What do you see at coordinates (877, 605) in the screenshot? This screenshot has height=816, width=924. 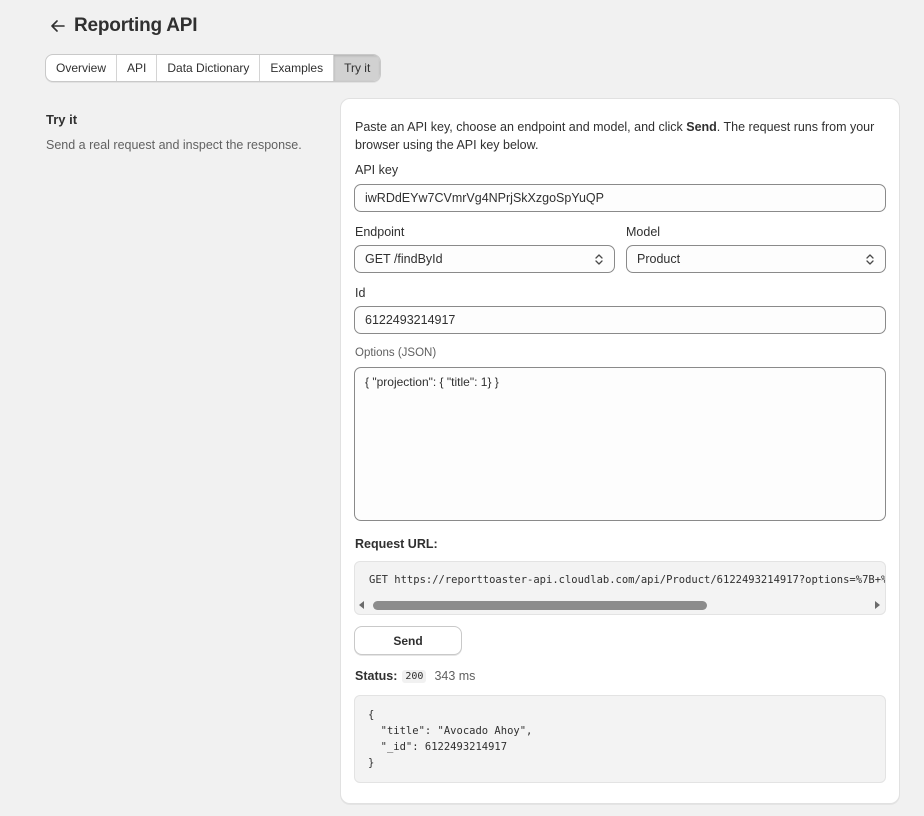 I see `scroll-right-icon` at bounding box center [877, 605].